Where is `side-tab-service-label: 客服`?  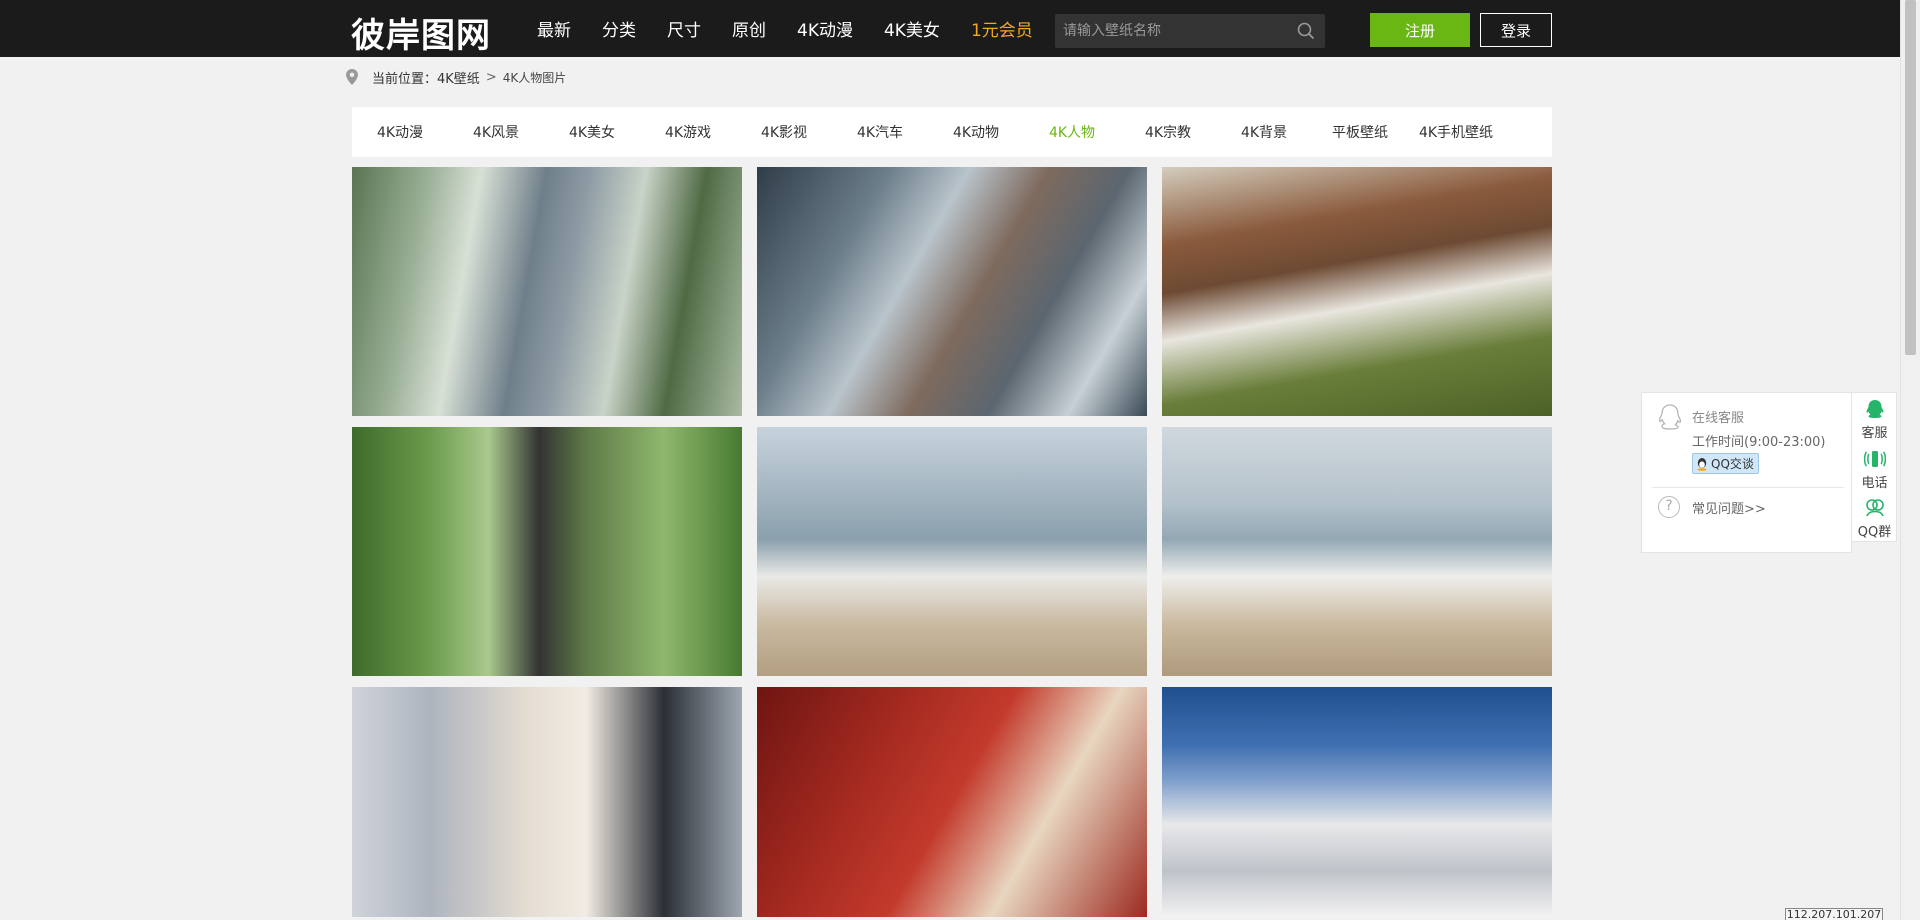
side-tab-service-label: 客服 is located at coordinates (1874, 433).